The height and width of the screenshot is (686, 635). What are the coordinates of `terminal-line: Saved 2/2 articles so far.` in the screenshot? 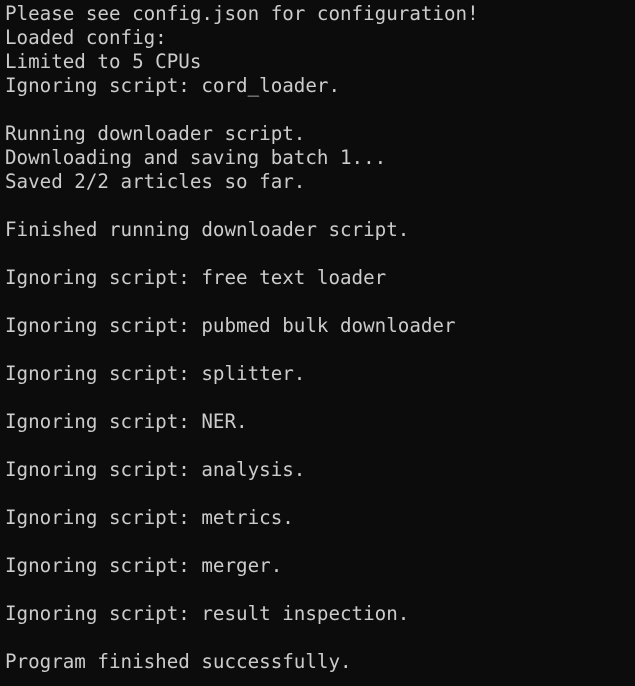 It's located at (155, 181).